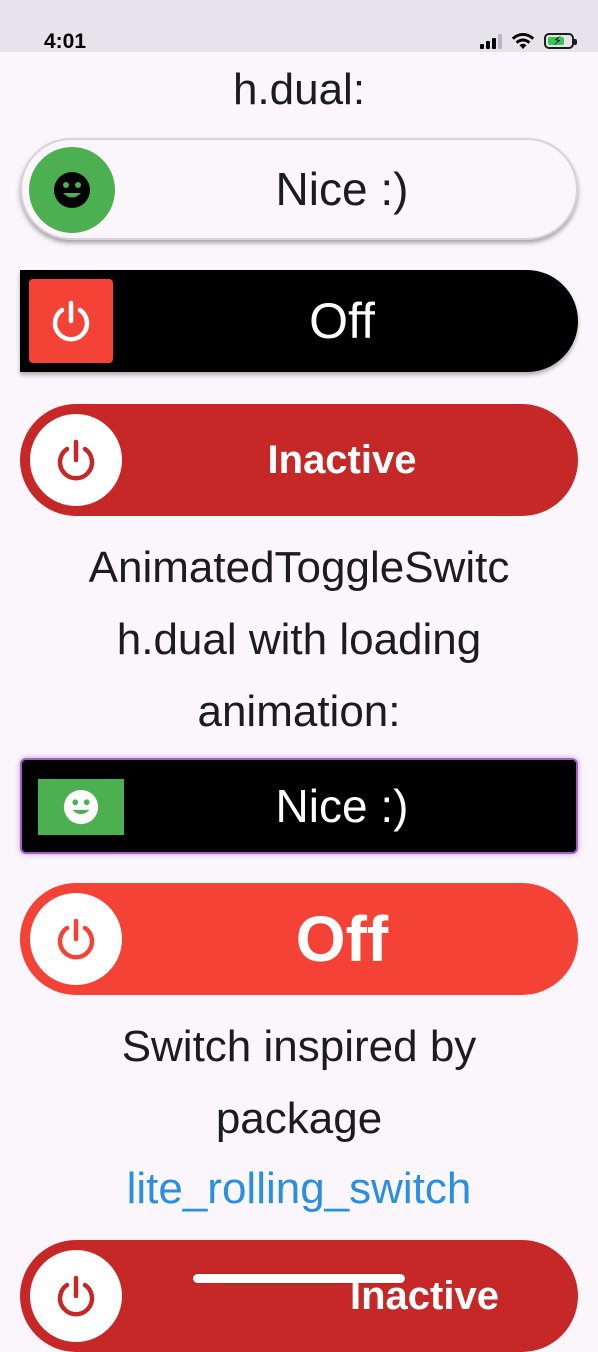 This screenshot has width=598, height=1352. Describe the element at coordinates (299, 567) in the screenshot. I see `section-title-loading-line1: AnimatedToggleSwitc` at that location.